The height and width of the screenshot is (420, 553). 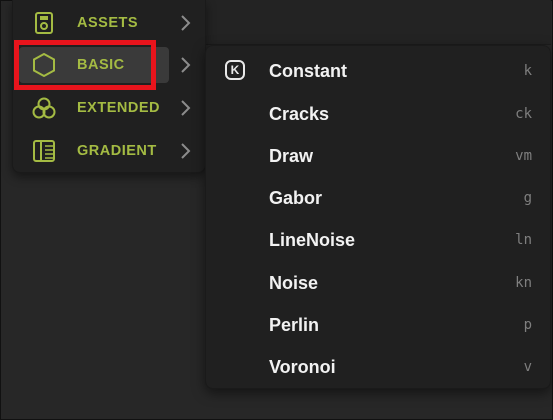 I want to click on submenu-item-label: Draw, so click(x=291, y=156).